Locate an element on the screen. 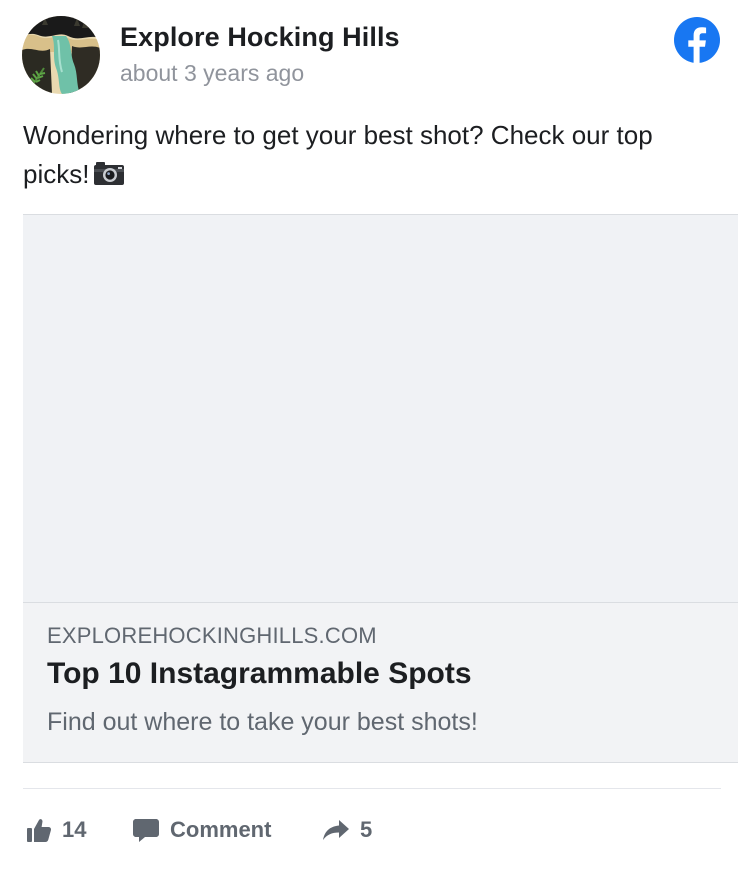  comment-button: Comment is located at coordinates (201, 830).